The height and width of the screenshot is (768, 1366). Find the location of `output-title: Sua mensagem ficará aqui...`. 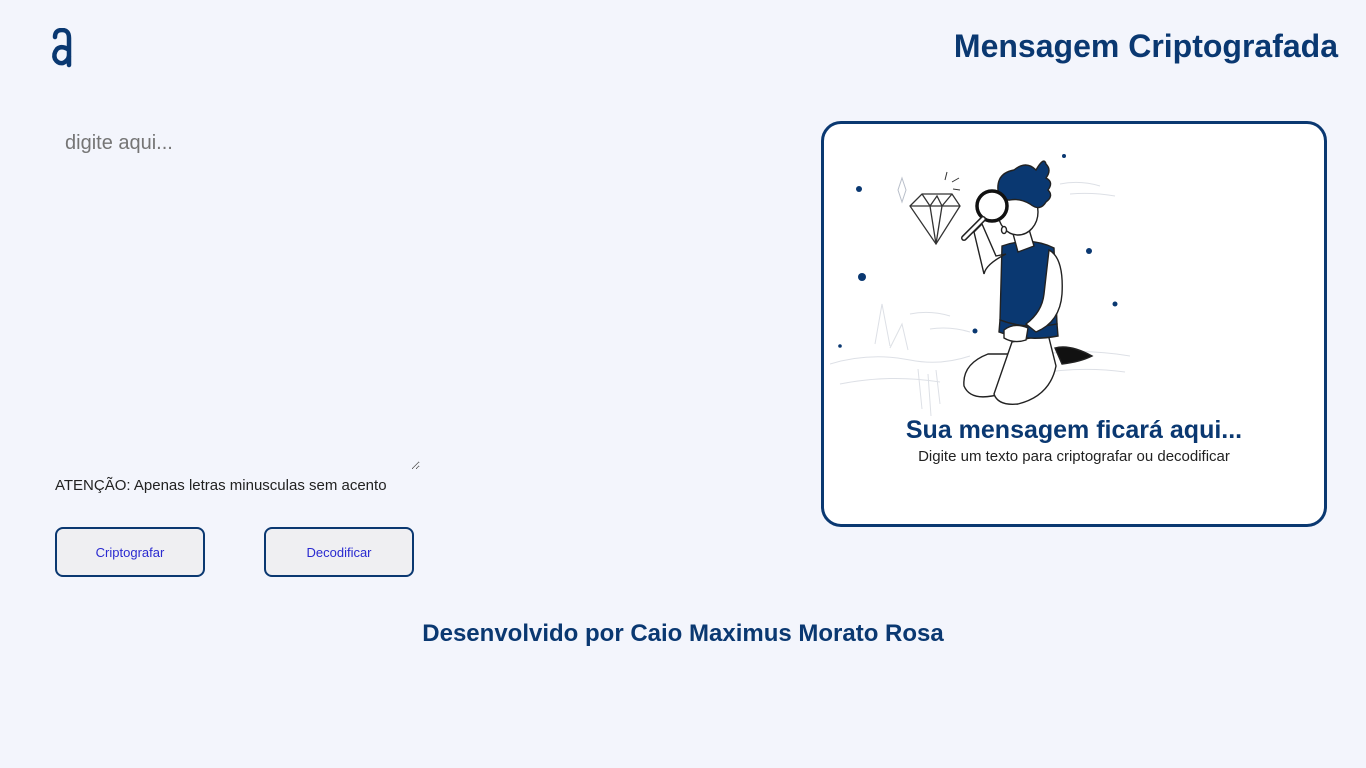

output-title: Sua mensagem ficará aqui... is located at coordinates (1074, 430).